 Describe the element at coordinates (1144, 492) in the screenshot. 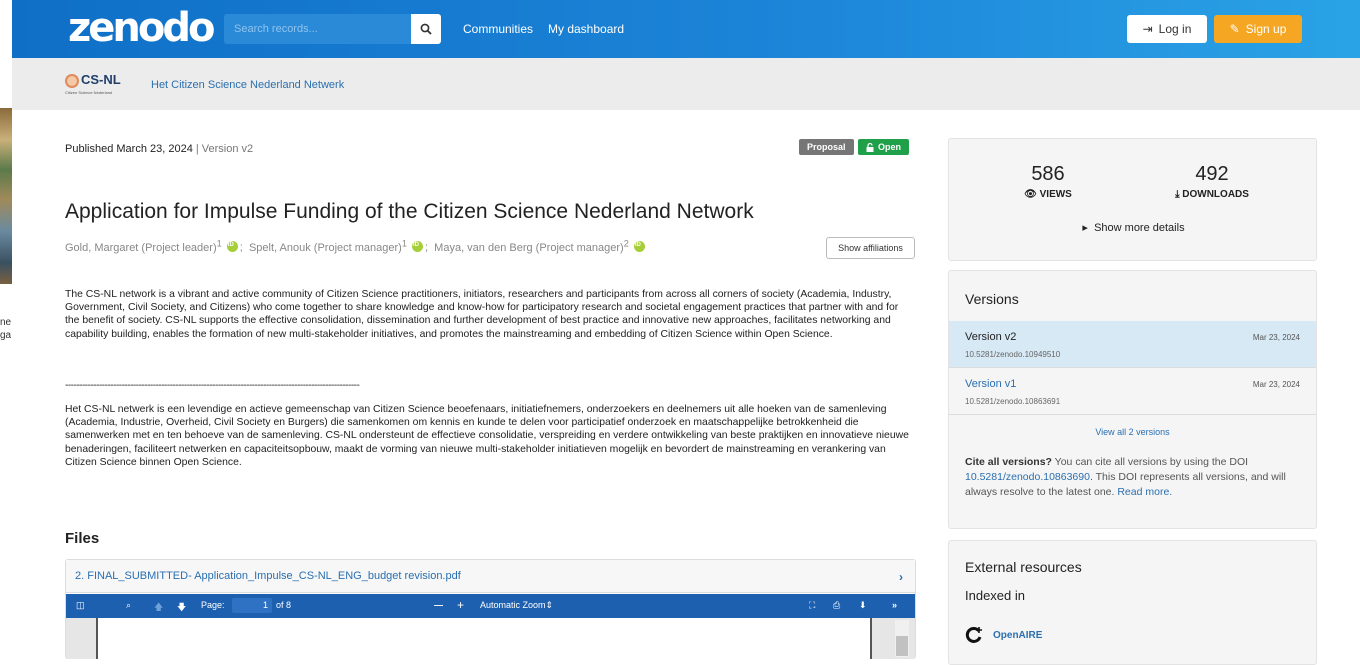

I see `read-more-link: Read more.` at that location.